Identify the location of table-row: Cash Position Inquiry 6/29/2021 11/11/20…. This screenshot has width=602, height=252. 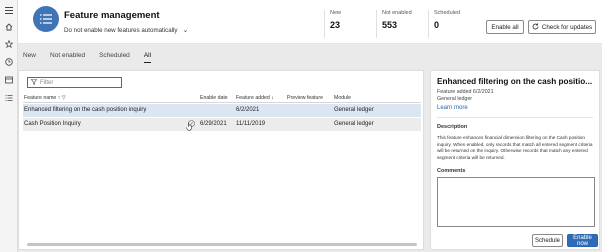
(222, 124).